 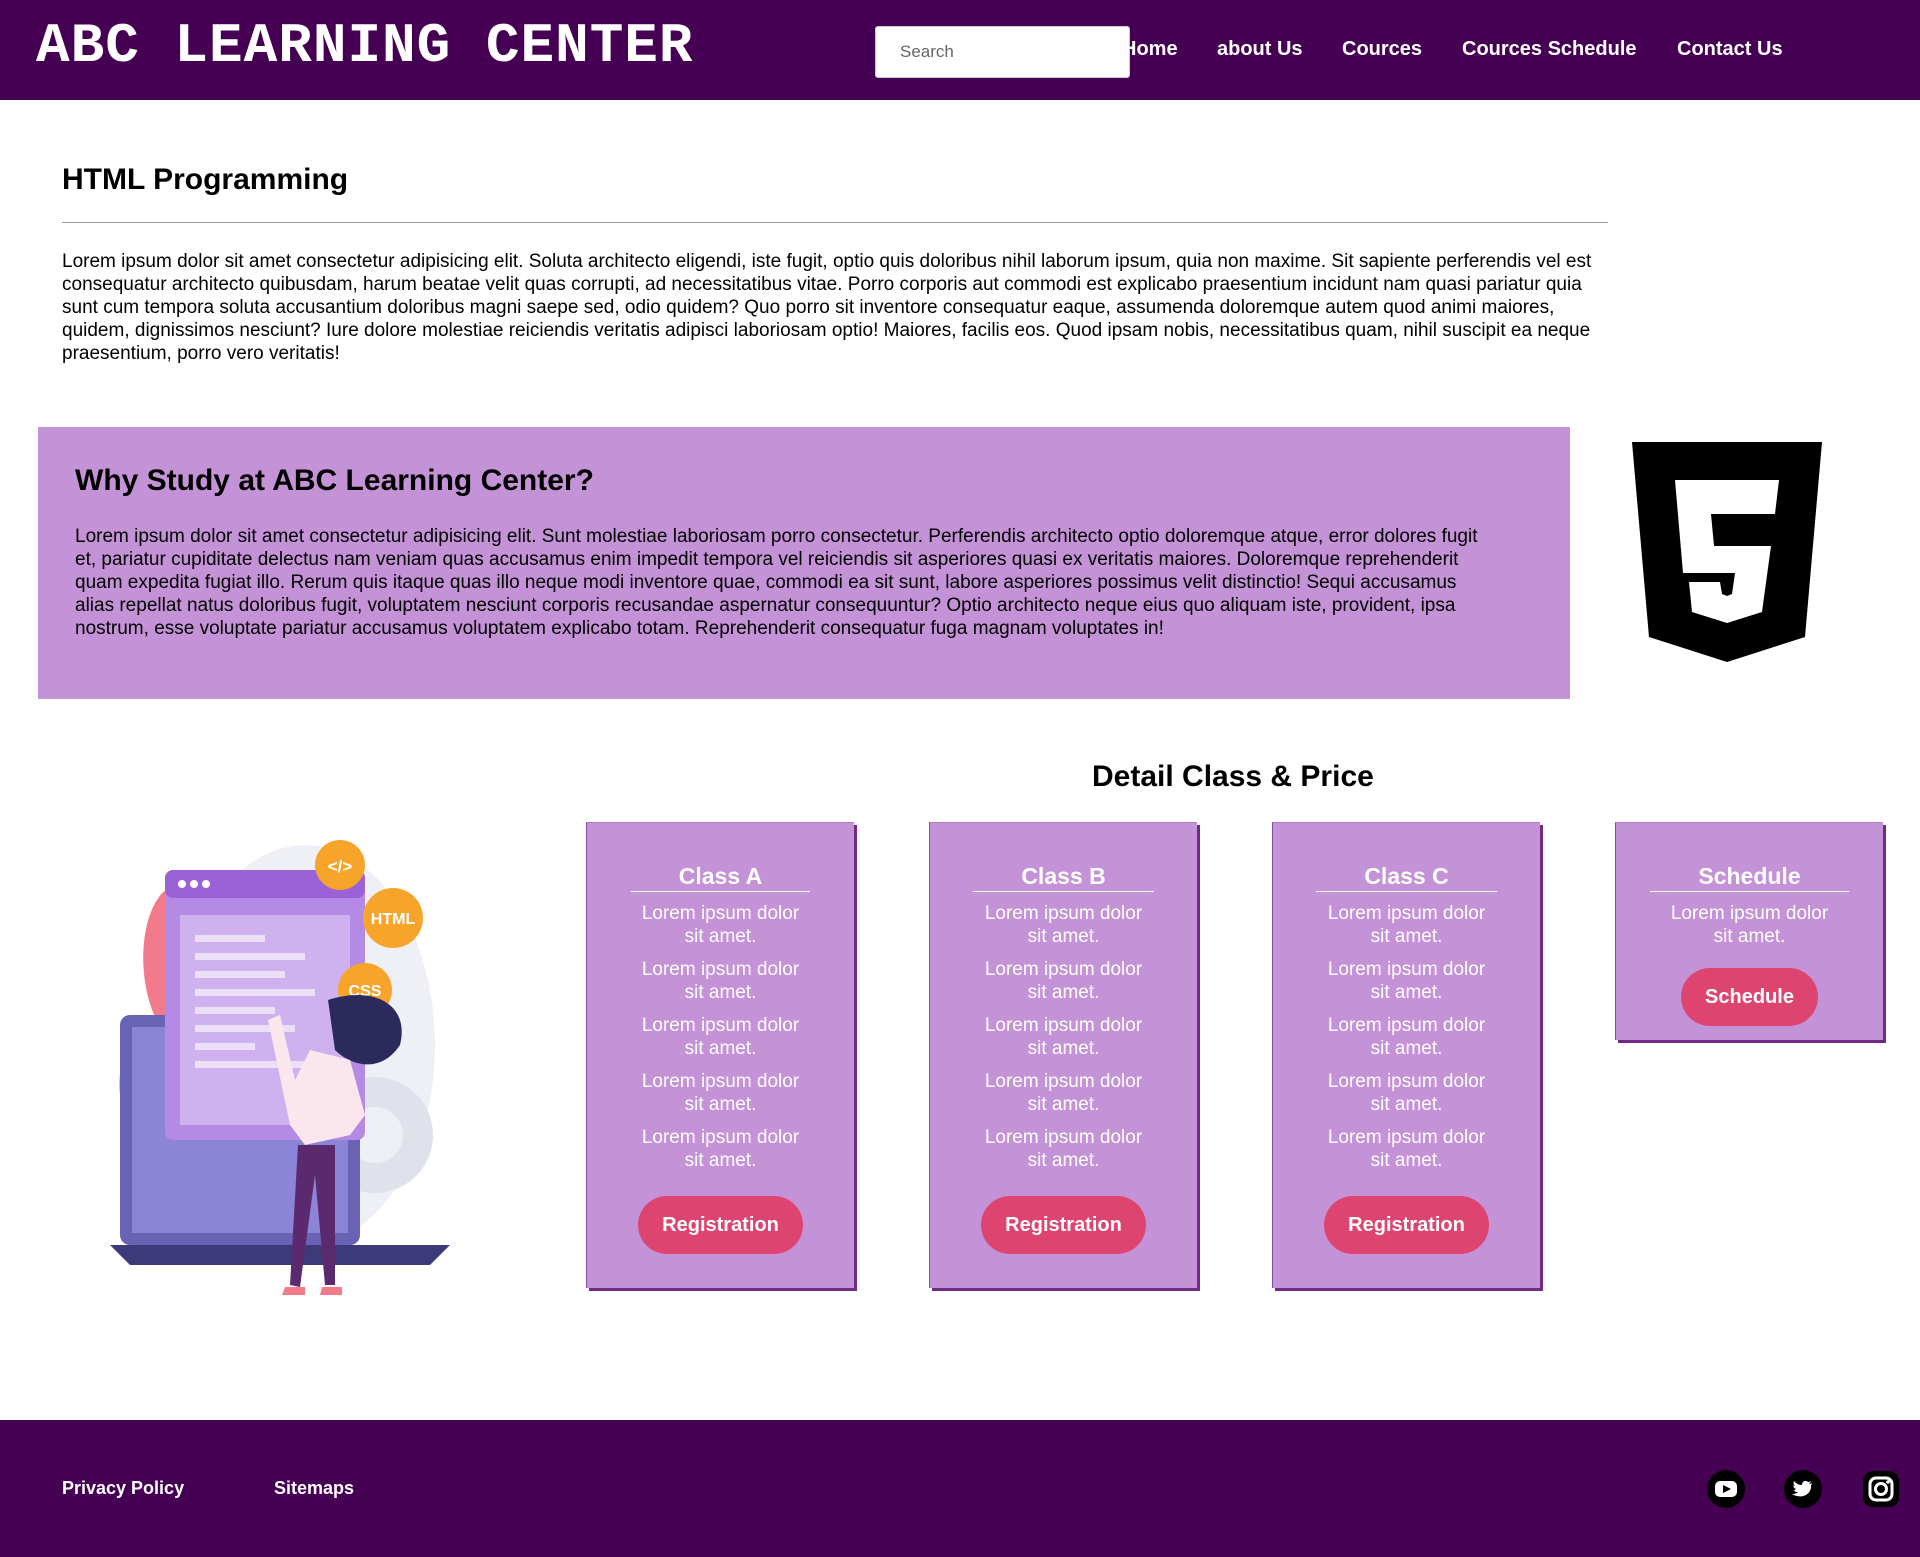 What do you see at coordinates (280, 1067) in the screenshot?
I see `developer-illustration: </> HTML CSS` at bounding box center [280, 1067].